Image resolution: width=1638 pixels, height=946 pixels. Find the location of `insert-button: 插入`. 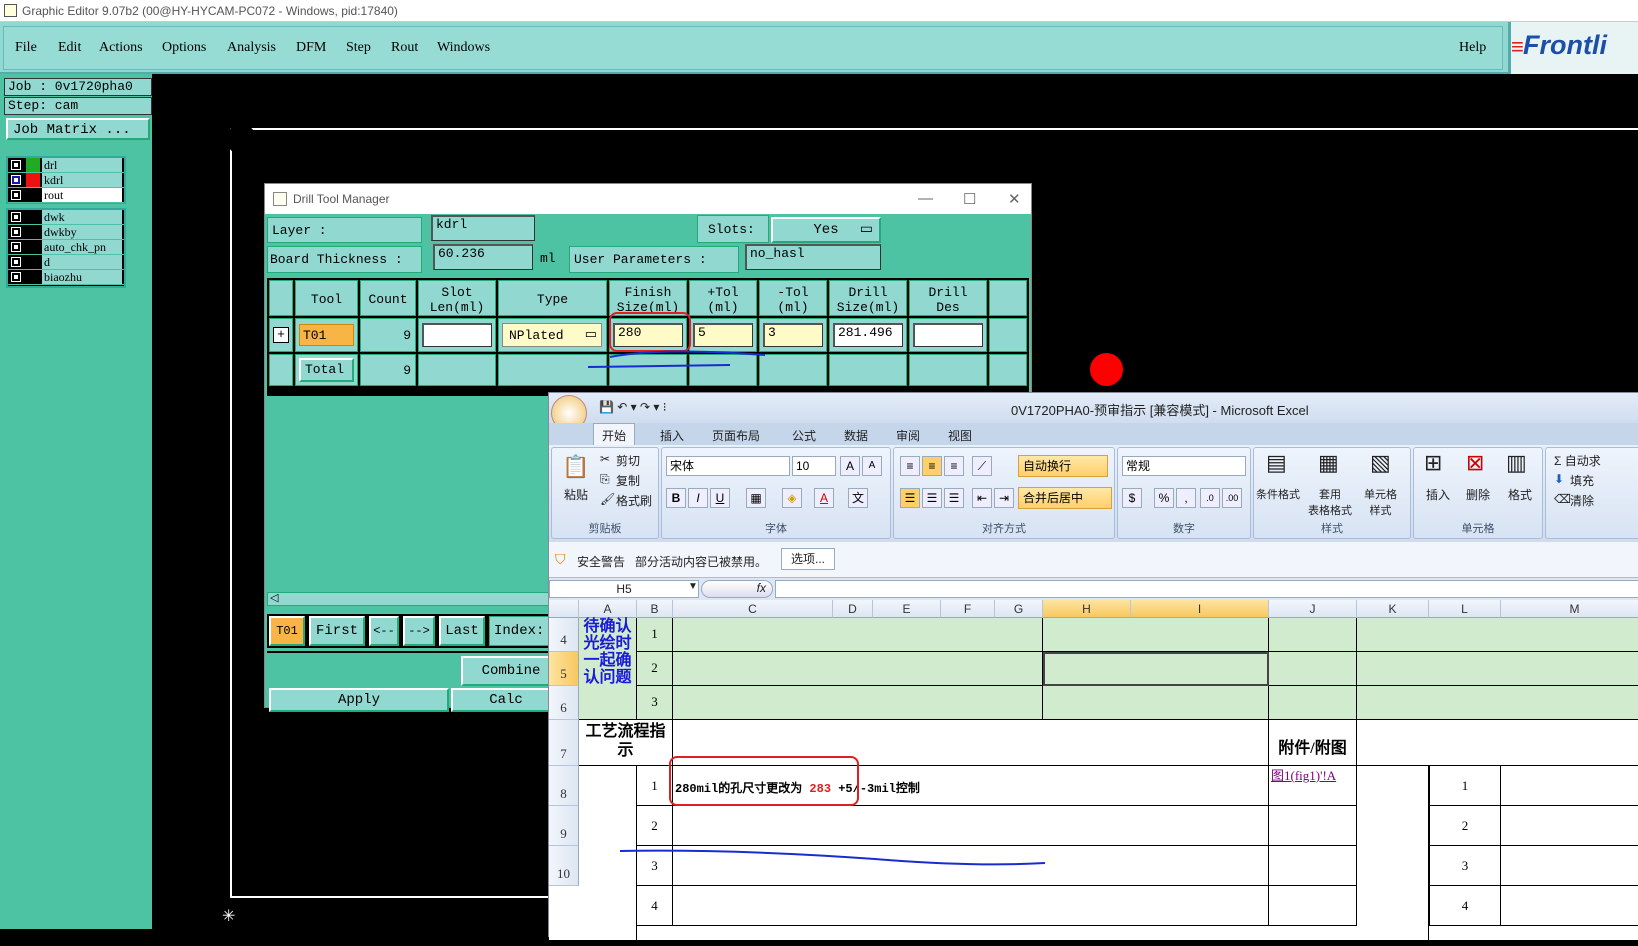

insert-button: 插入 is located at coordinates (1438, 494).